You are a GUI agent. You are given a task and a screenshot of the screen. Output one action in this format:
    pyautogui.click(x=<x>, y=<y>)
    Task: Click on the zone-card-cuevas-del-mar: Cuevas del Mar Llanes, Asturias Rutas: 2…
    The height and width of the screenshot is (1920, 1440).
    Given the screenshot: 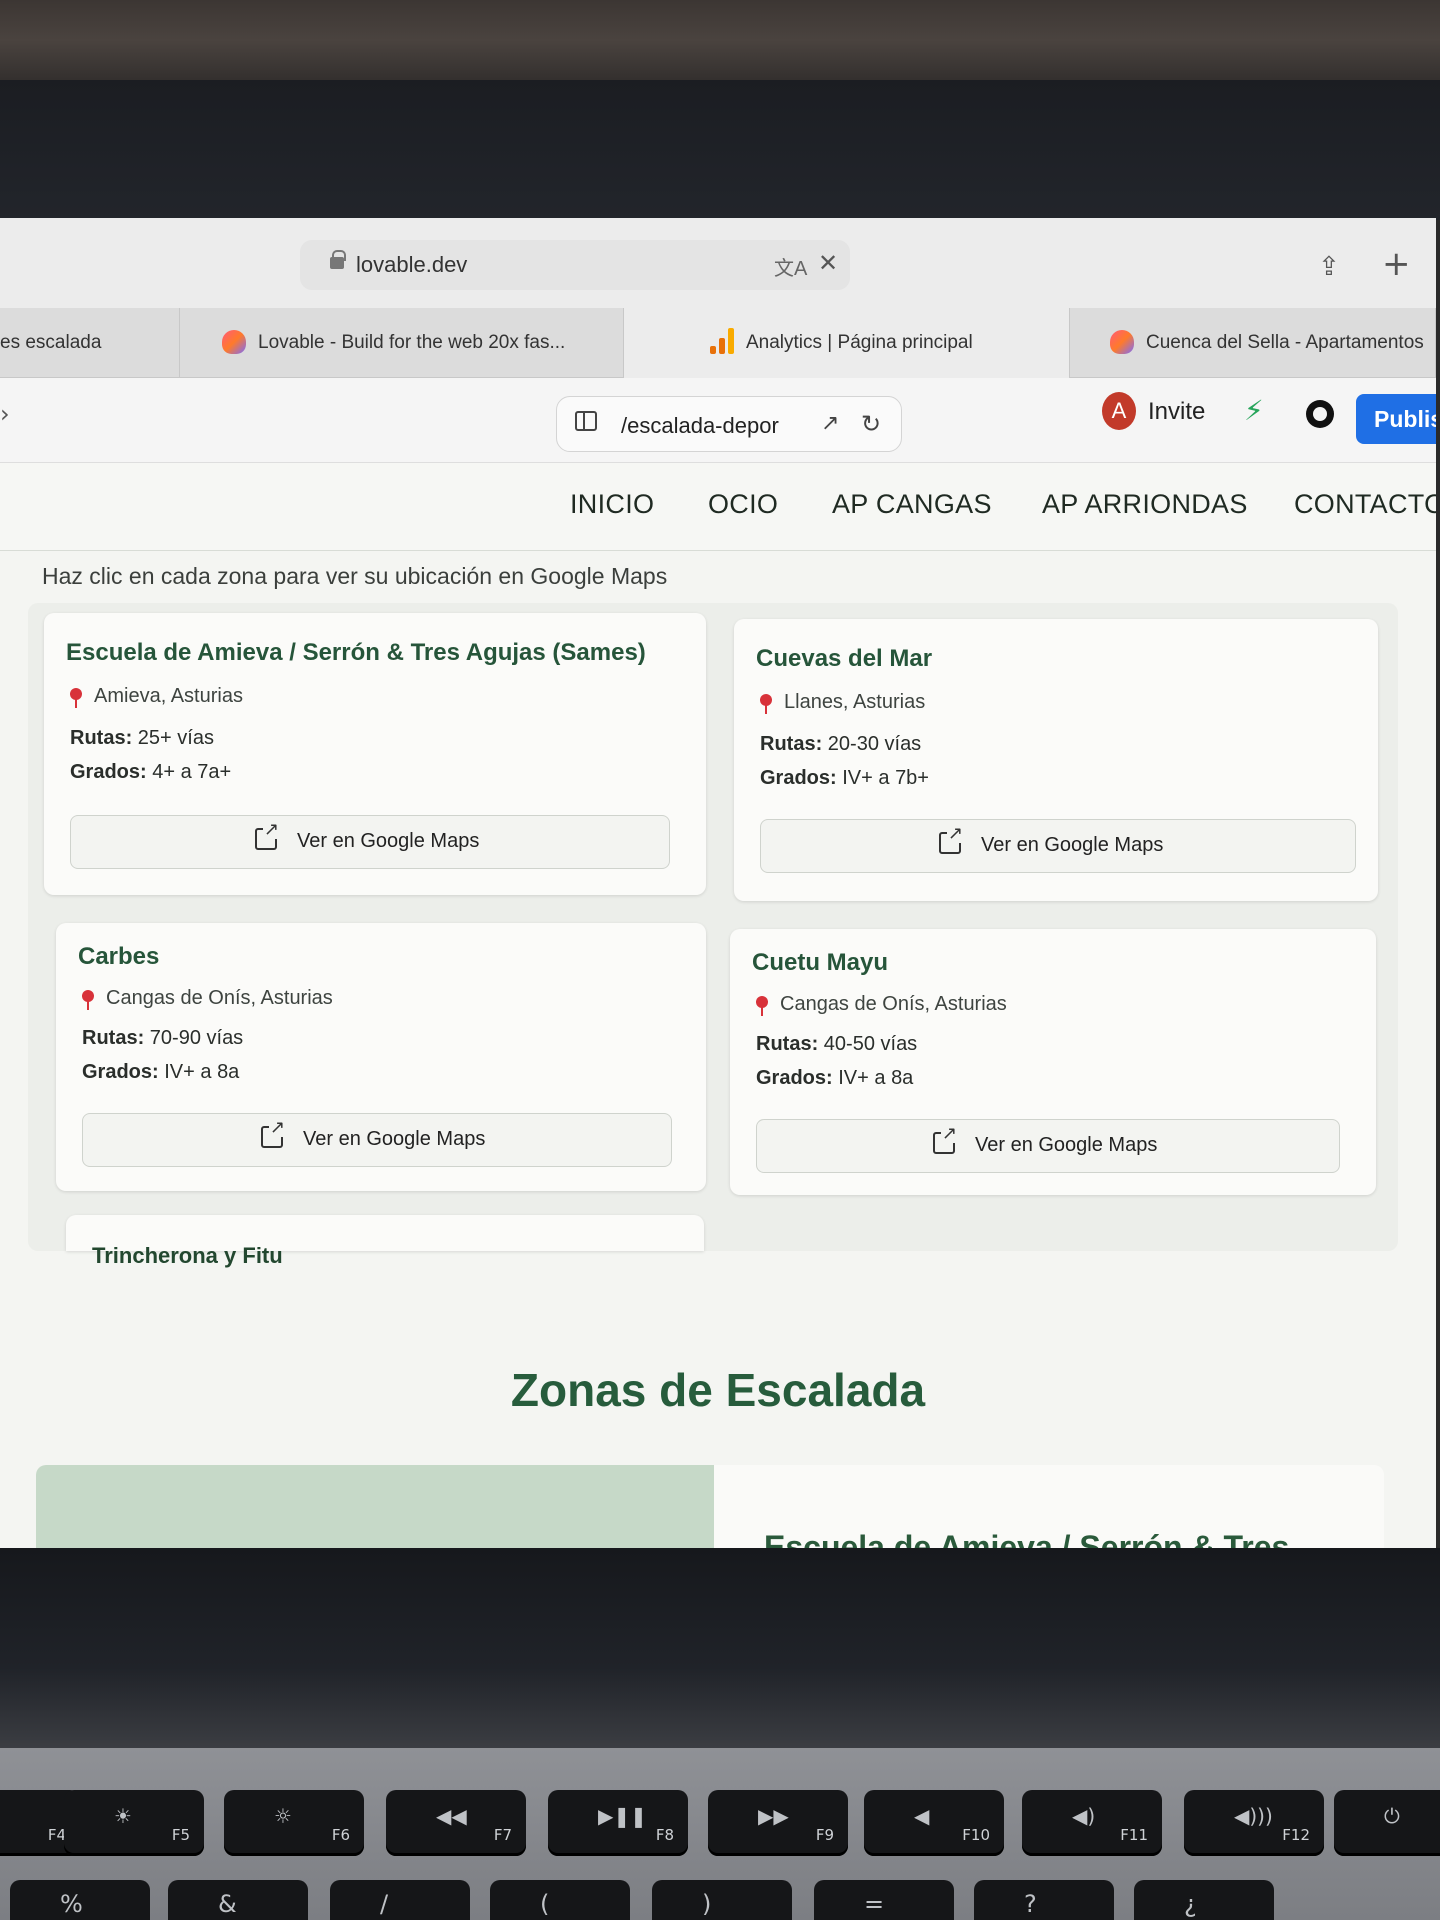 What is the action you would take?
    pyautogui.click(x=1056, y=760)
    